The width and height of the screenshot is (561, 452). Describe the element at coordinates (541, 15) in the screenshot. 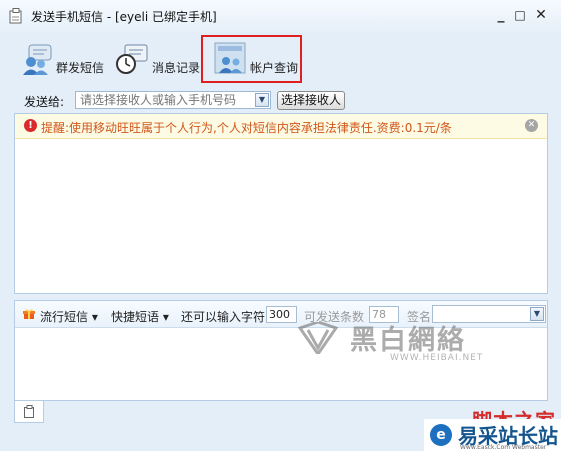

I see `close-button: ✕` at that location.